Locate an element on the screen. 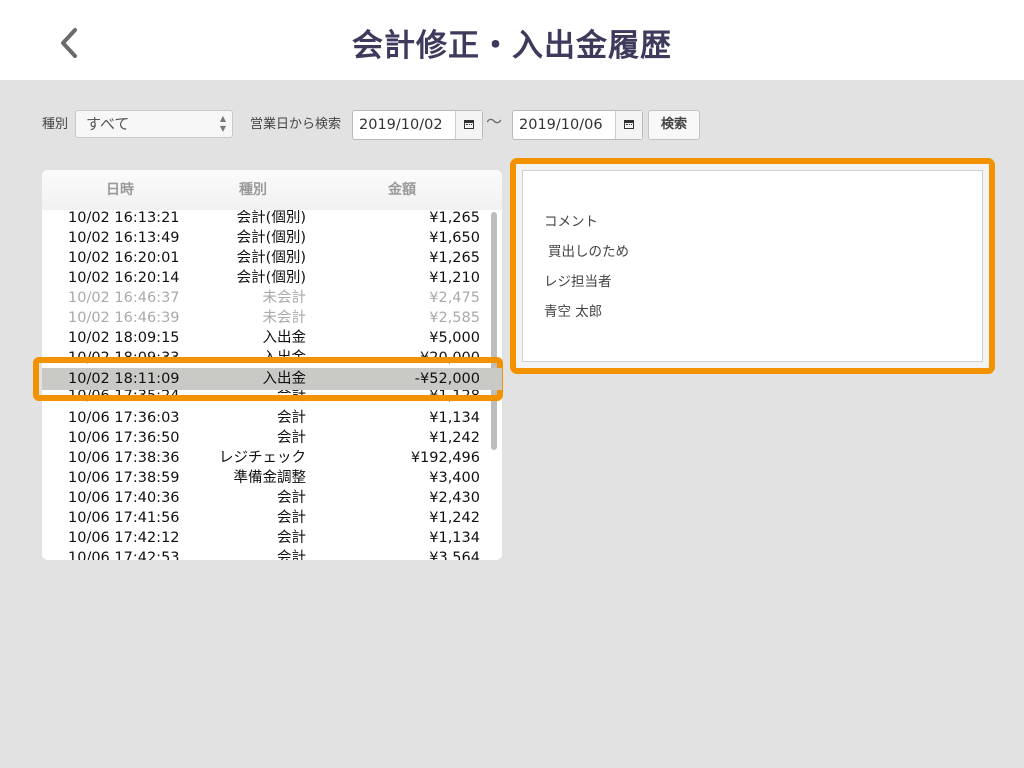 This screenshot has width=1024, height=768. table-row: 10/02 16:20:01 会計(個別) ¥1,265 is located at coordinates (272, 258).